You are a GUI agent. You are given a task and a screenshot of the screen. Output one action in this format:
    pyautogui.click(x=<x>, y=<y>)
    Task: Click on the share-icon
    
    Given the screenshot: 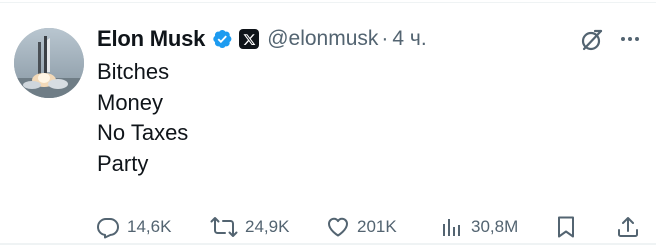 What is the action you would take?
    pyautogui.click(x=628, y=227)
    